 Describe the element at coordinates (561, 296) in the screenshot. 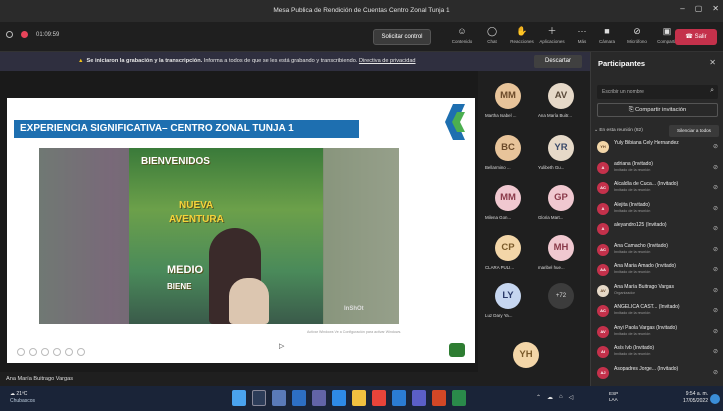

I see `more-participants-count: +72` at that location.